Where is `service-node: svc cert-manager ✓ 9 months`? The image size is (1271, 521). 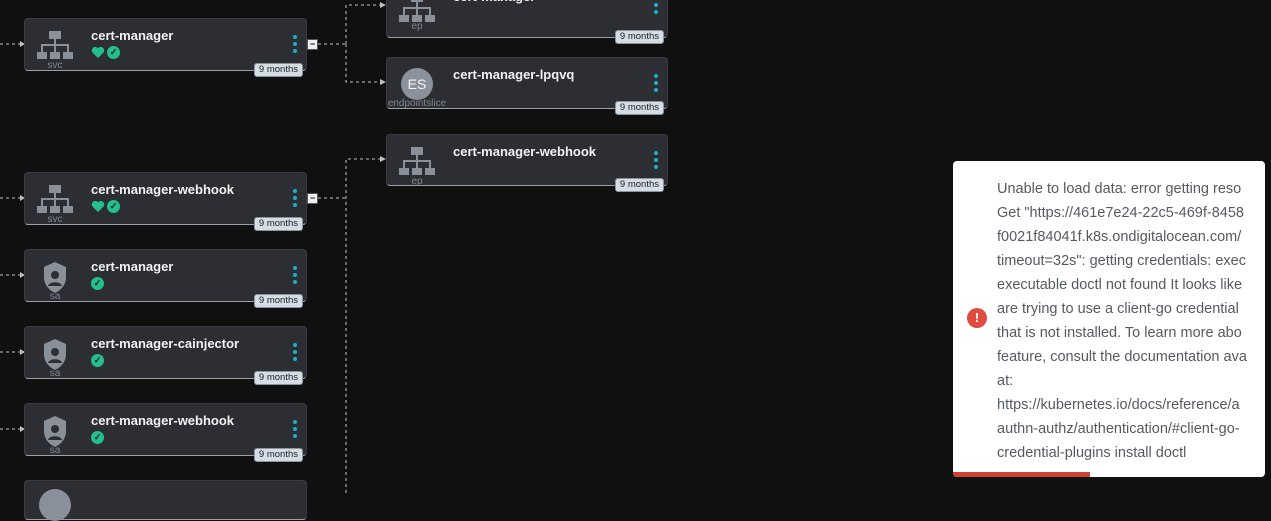
service-node: svc cert-manager ✓ 9 months is located at coordinates (165, 47).